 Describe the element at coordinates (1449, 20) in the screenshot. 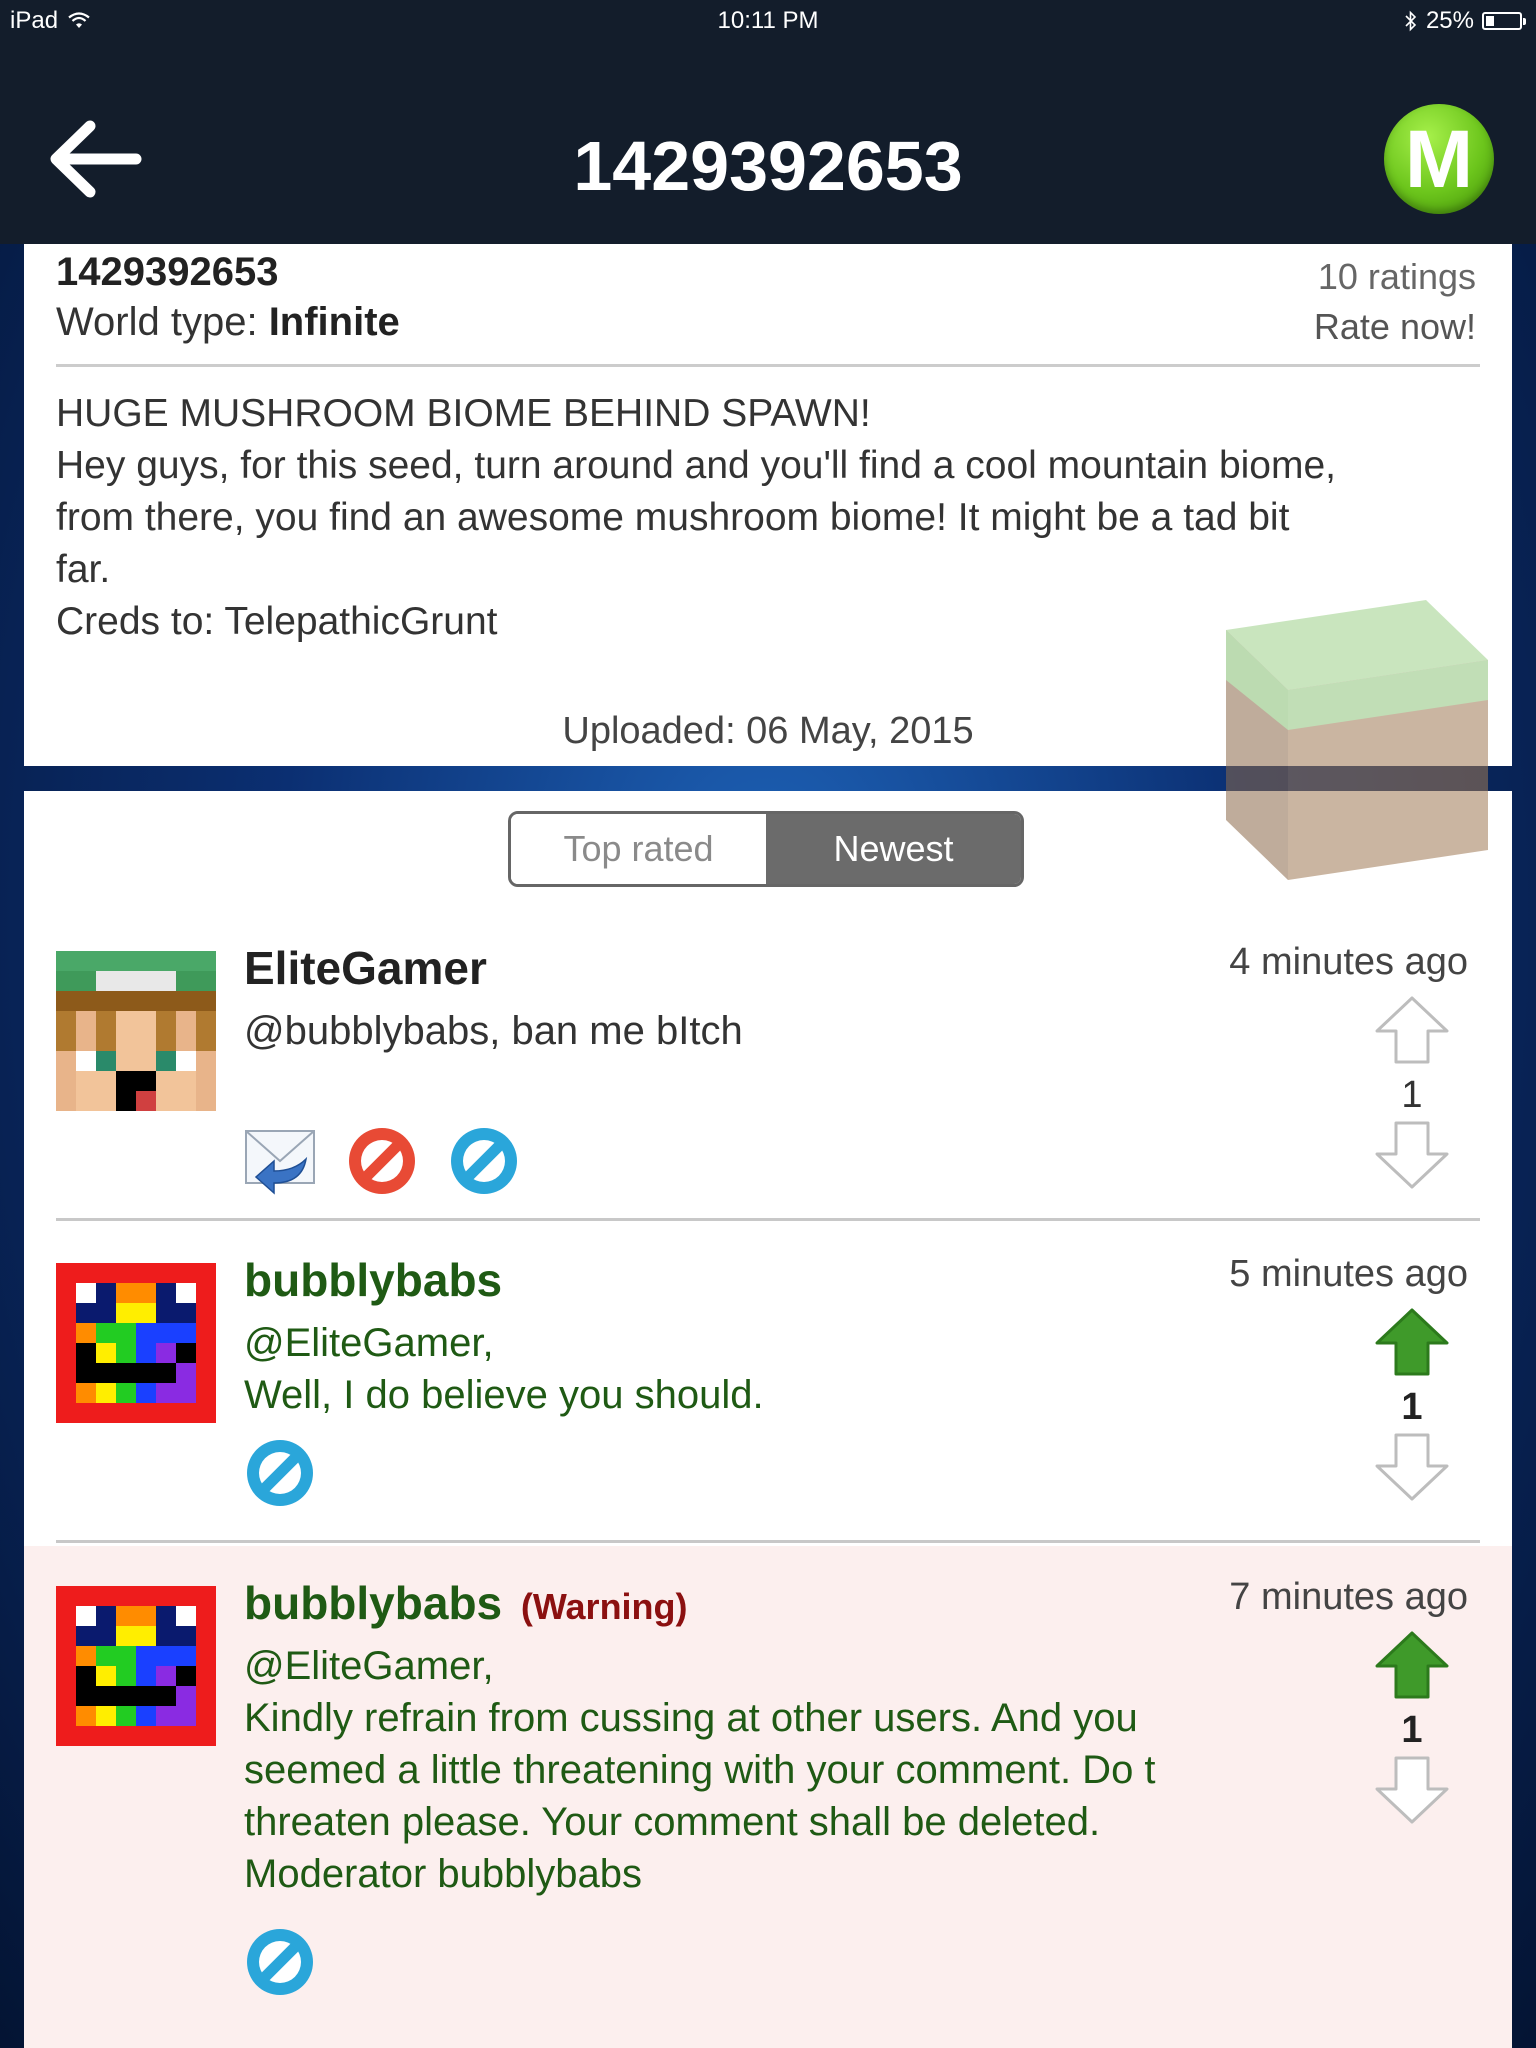

I see `battery-percent: 25%` at that location.